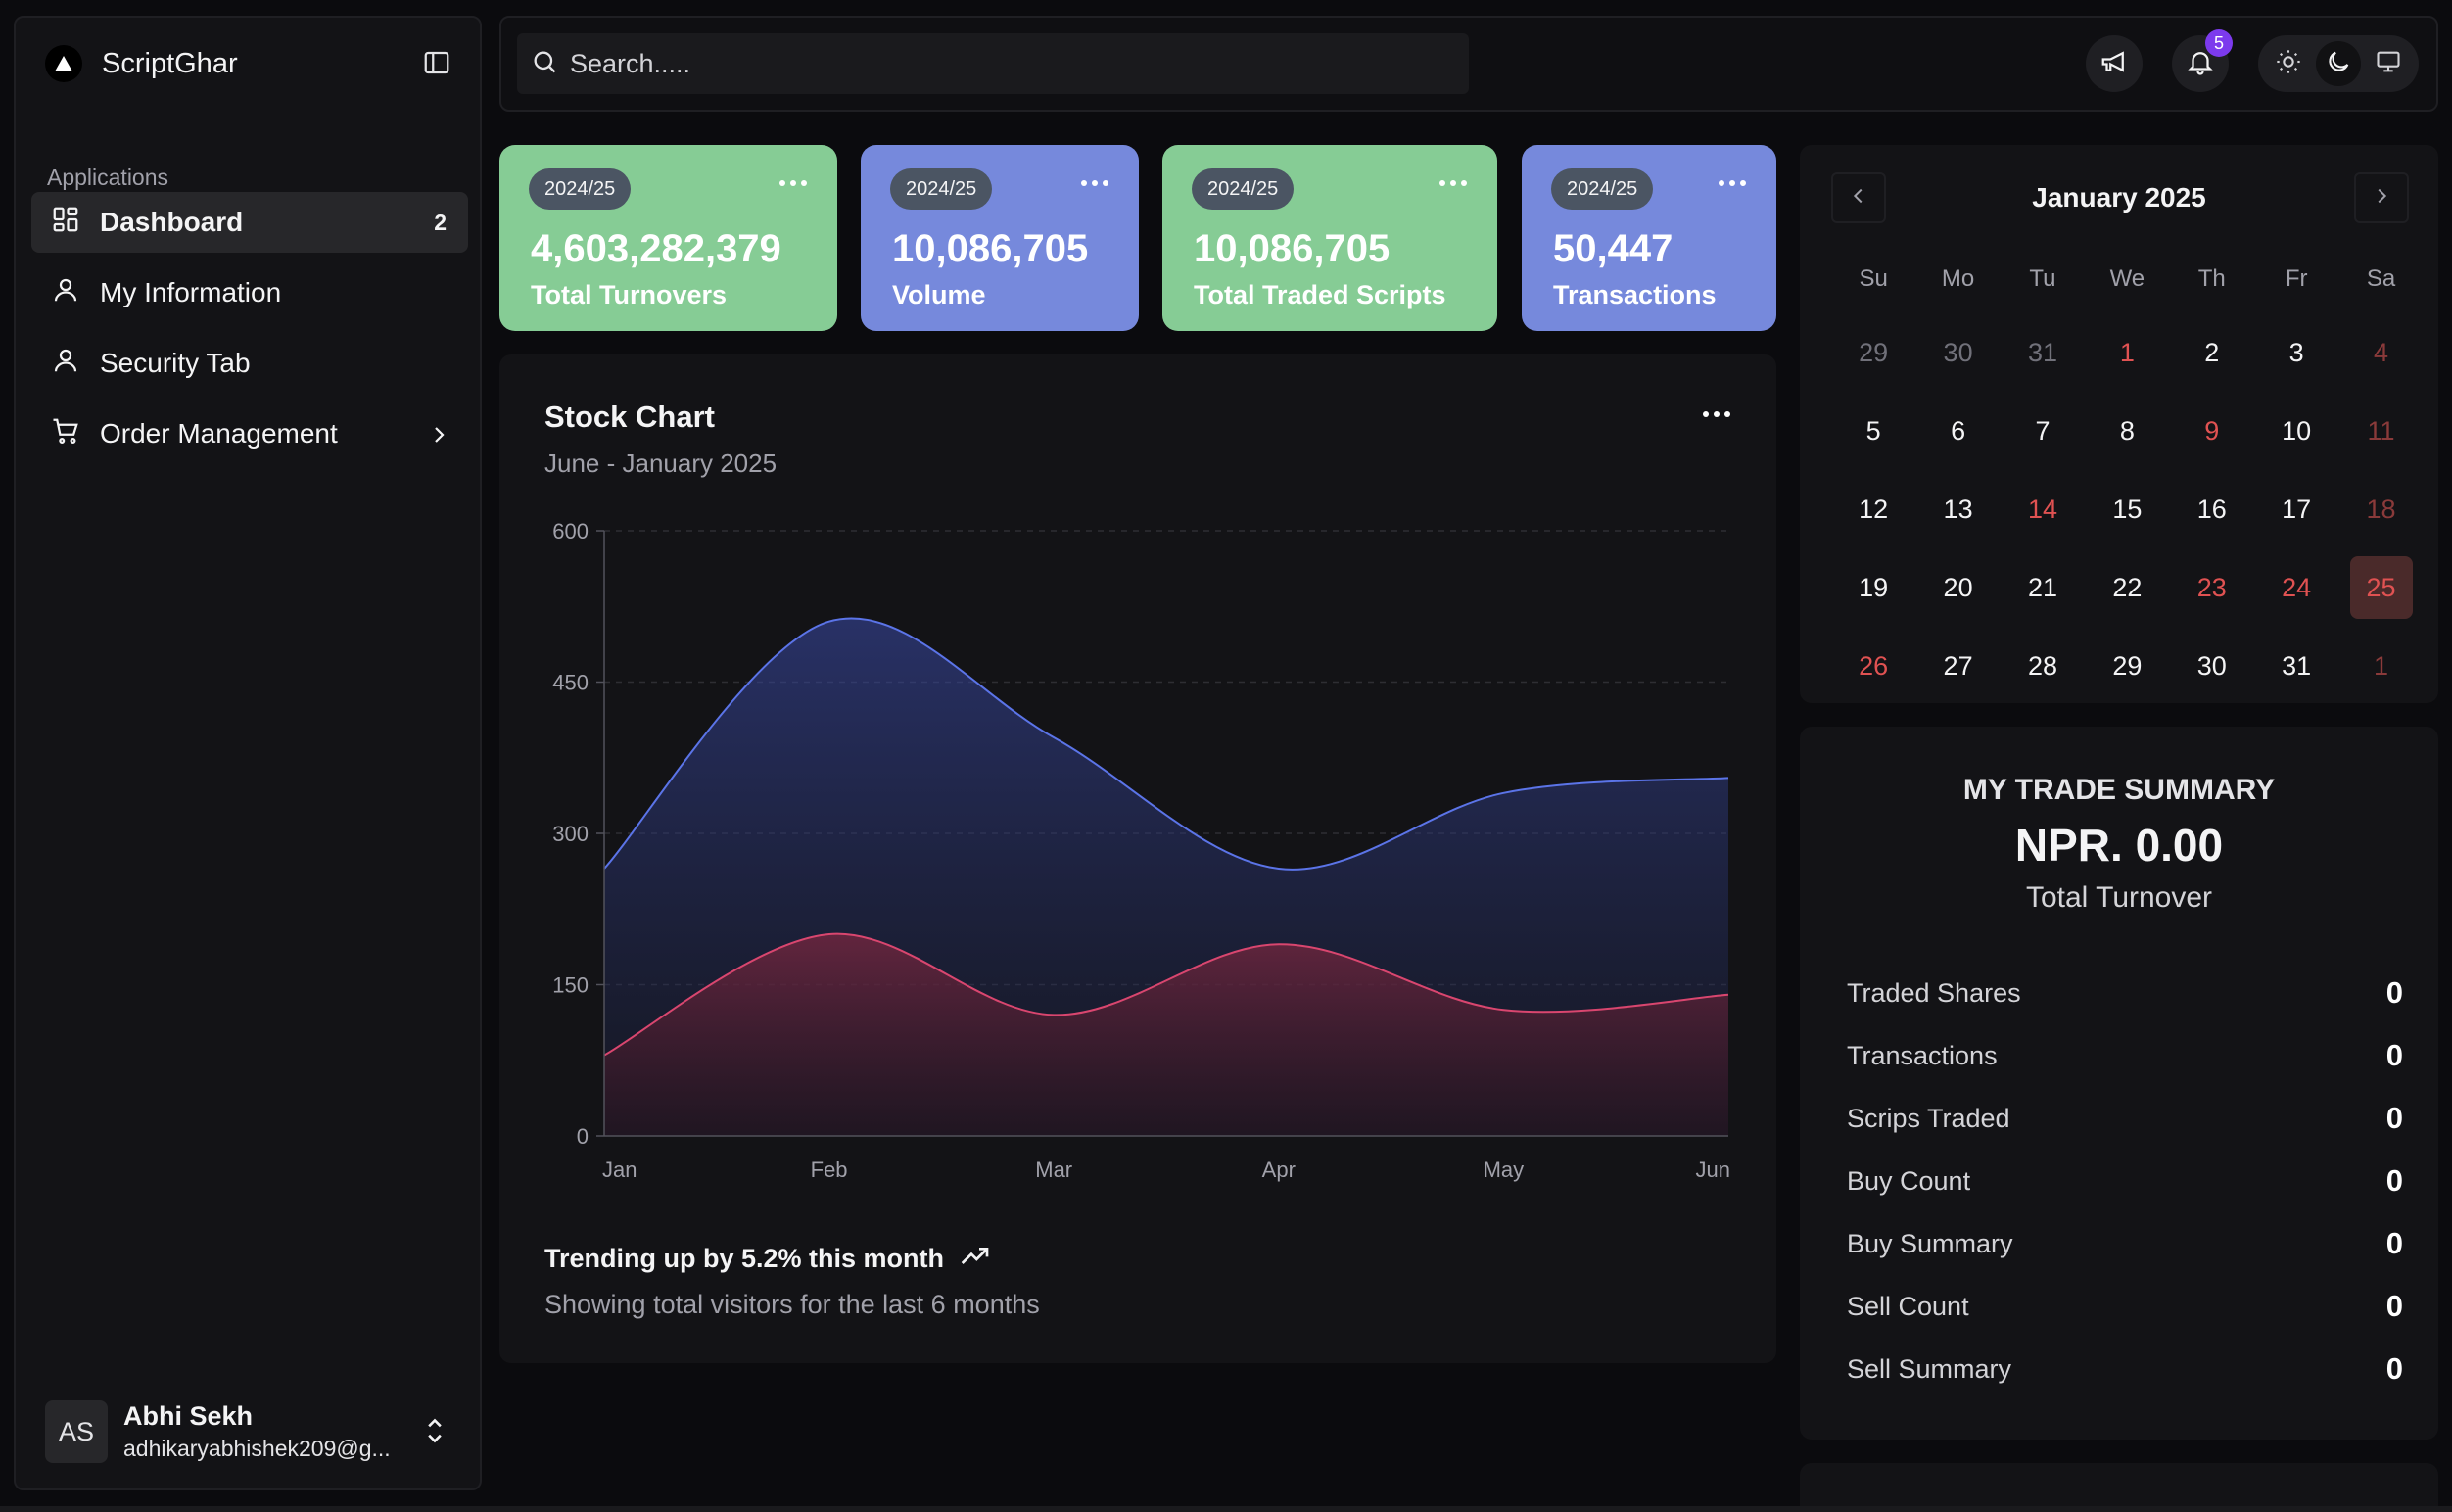 This screenshot has height=1512, width=2452. I want to click on calendar-day: 26, so click(1873, 666).